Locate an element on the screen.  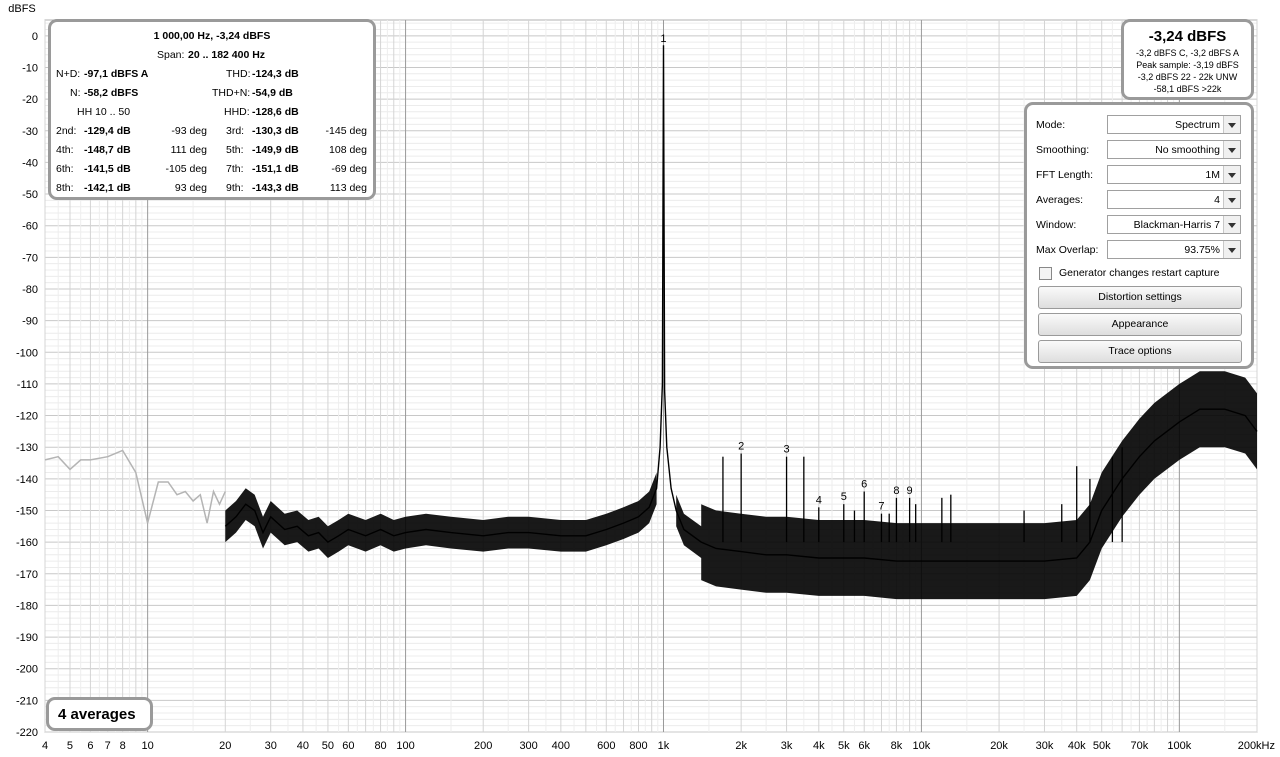
harmonic-label: 7 is located at coordinates (881, 507).